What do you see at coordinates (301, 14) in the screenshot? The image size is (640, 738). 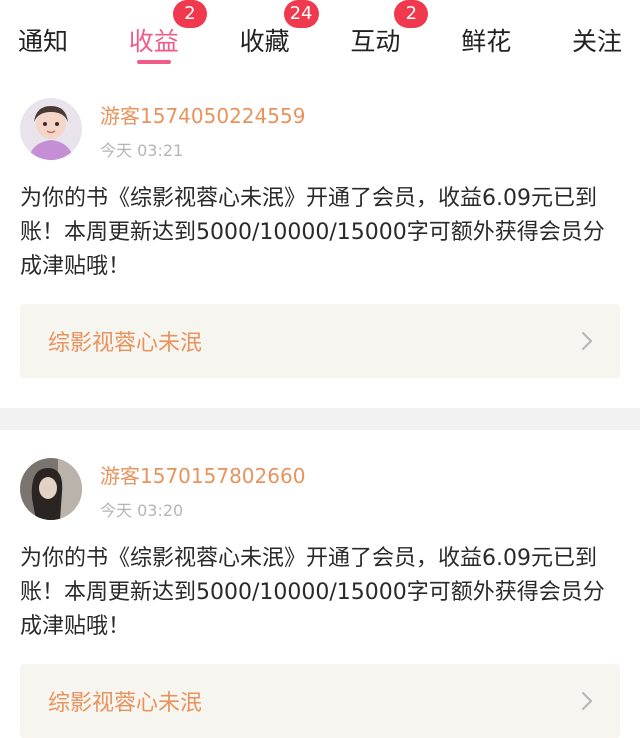 I see `count-badge: 24` at bounding box center [301, 14].